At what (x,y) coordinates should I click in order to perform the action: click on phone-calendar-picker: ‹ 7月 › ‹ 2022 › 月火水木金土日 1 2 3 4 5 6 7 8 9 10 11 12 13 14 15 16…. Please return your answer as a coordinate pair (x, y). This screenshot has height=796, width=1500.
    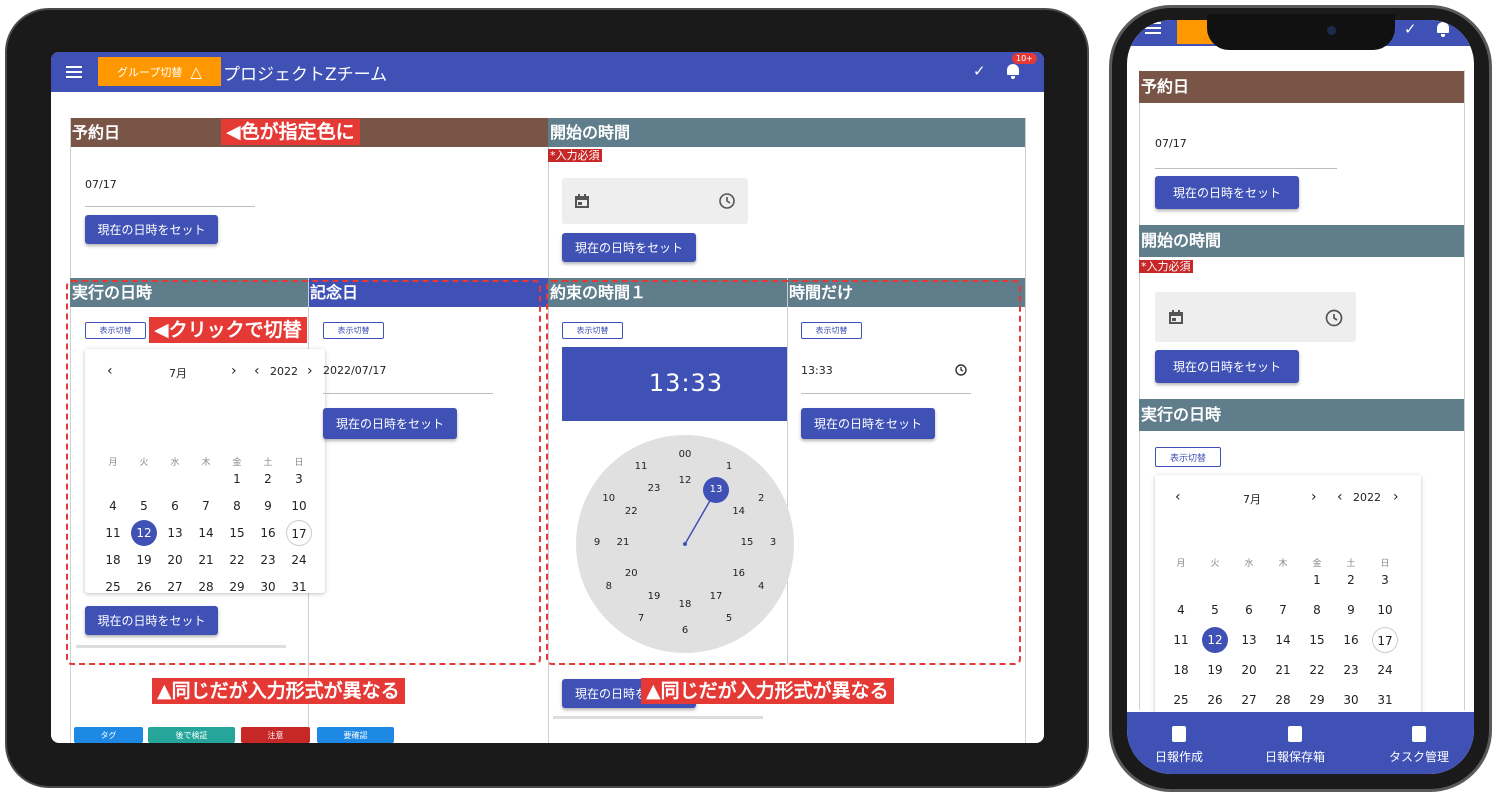
    Looking at the image, I should click on (1288, 600).